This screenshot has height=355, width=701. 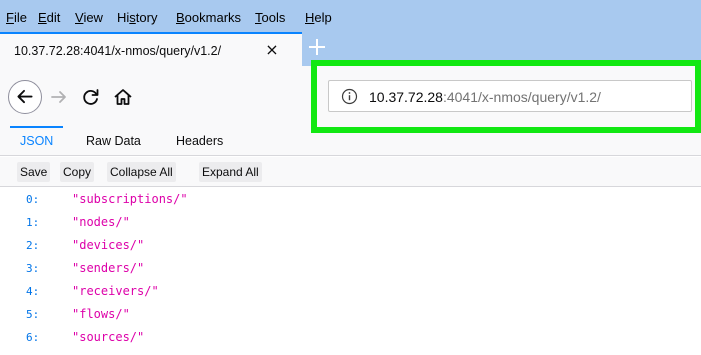 I want to click on menu-view: View, so click(x=89, y=18).